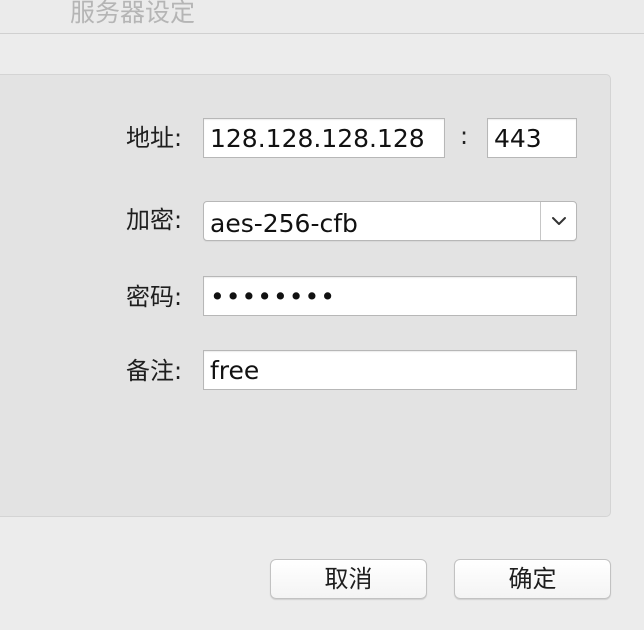  I want to click on cancel-button: 取消, so click(348, 579).